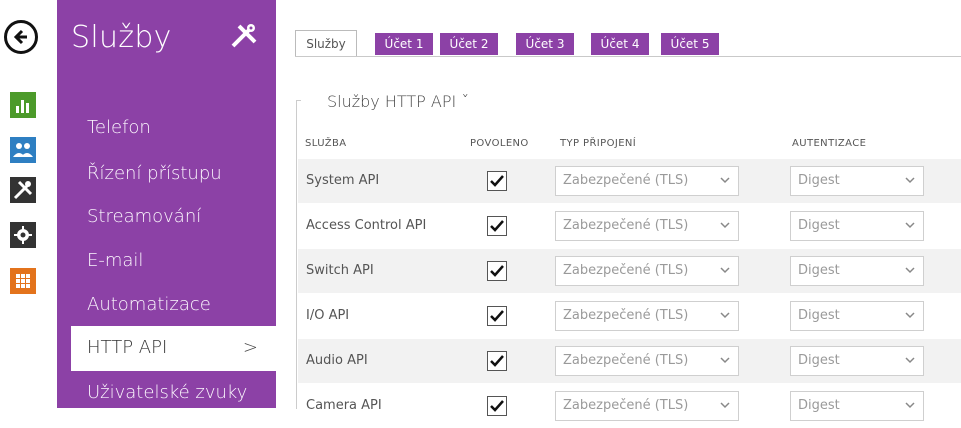 The width and height of the screenshot is (961, 428). What do you see at coordinates (250, 347) in the screenshot?
I see `chevron-right-icon: >` at bounding box center [250, 347].